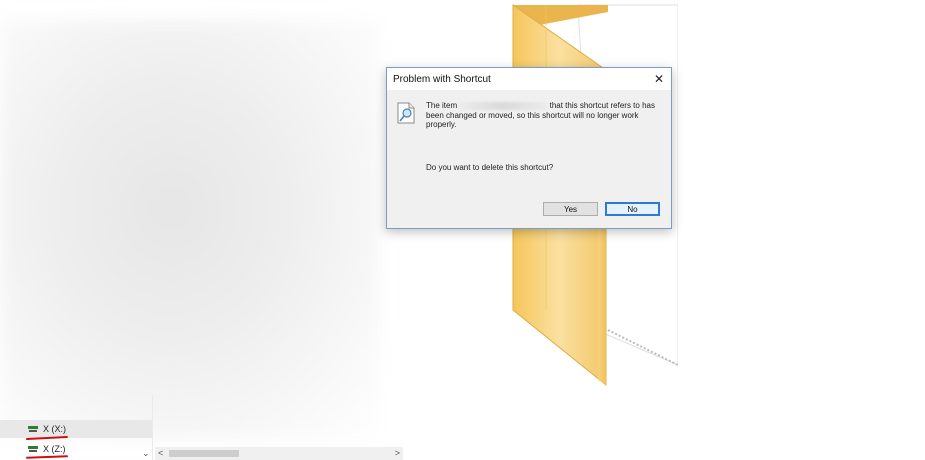 Image resolution: width=925 pixels, height=460 pixels. What do you see at coordinates (570, 209) in the screenshot?
I see `yes-button: Yes` at bounding box center [570, 209].